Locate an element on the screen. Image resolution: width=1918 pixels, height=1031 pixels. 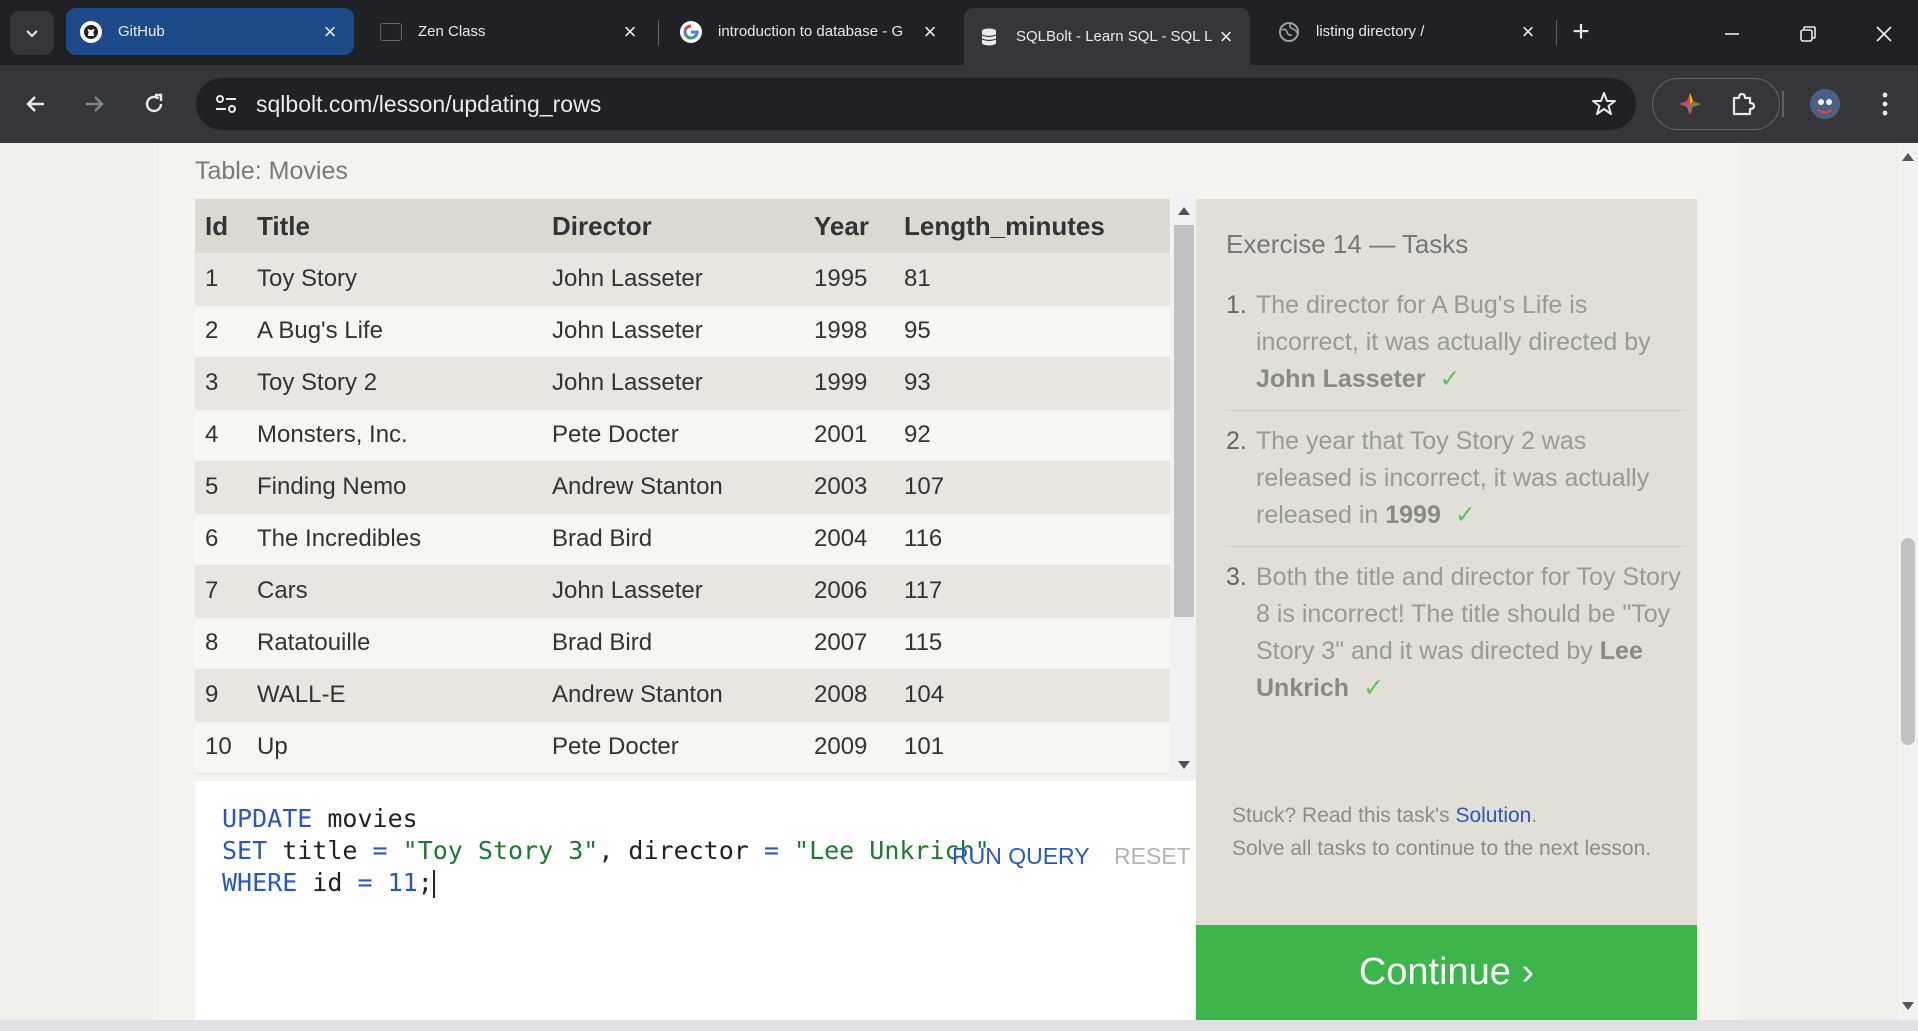
tab-listing-directory: listing directory / × is located at coordinates (1408, 31).